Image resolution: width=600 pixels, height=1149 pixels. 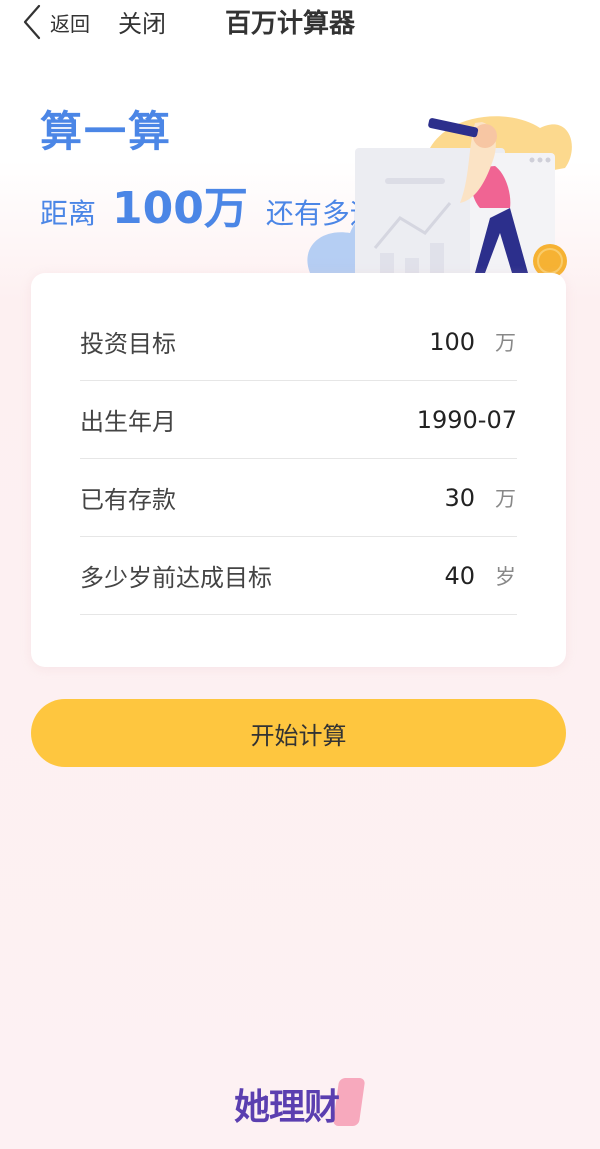 I want to click on row-target-age: 多少岁前达成目标 40 岁, so click(x=298, y=576).